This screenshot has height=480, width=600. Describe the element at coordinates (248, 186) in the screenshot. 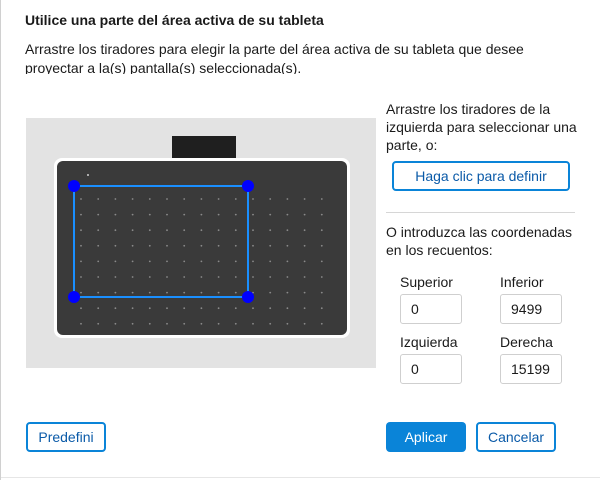

I see `handle-top-right` at that location.